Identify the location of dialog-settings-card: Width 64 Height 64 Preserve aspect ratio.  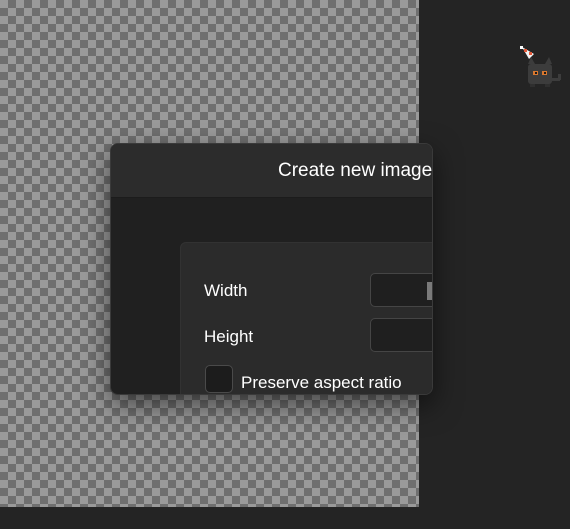
(306, 318).